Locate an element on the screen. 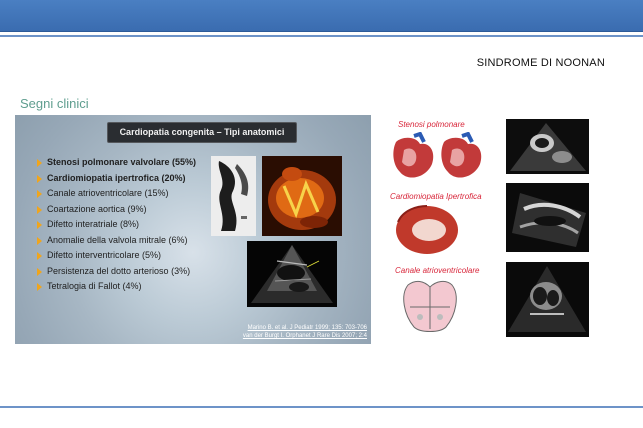  anomaly-item-text: Cardiomiopatia ipertrofica (20%) is located at coordinates (116, 177).